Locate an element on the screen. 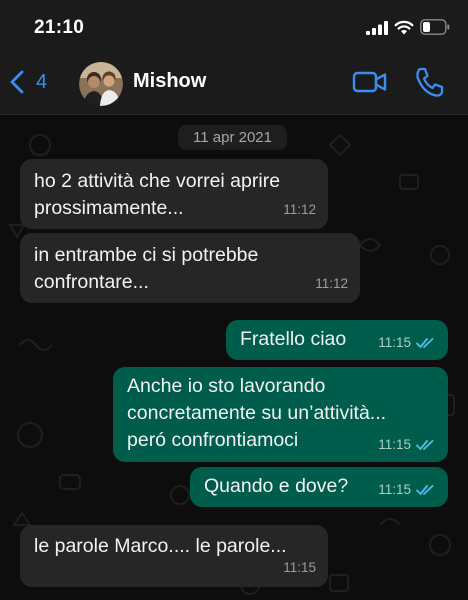 The image size is (468, 600). wifi-icon is located at coordinates (404, 27).